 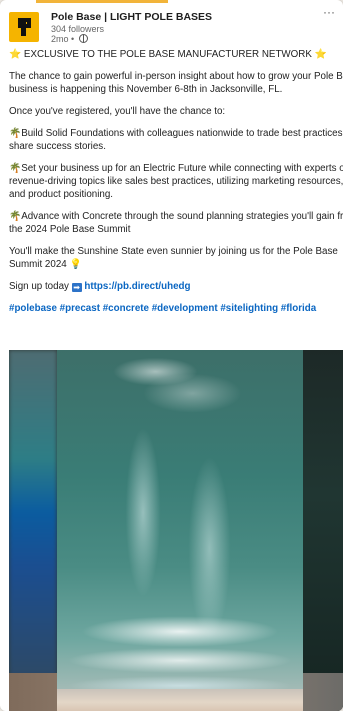 I want to click on hashtag-precast: #precast, so click(x=80, y=308).